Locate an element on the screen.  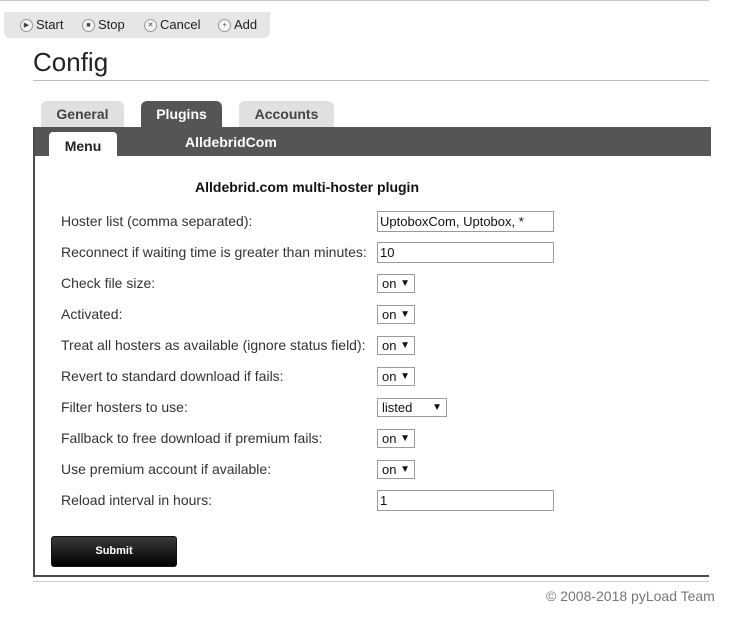
revert-select: on ▼ is located at coordinates (396, 376).